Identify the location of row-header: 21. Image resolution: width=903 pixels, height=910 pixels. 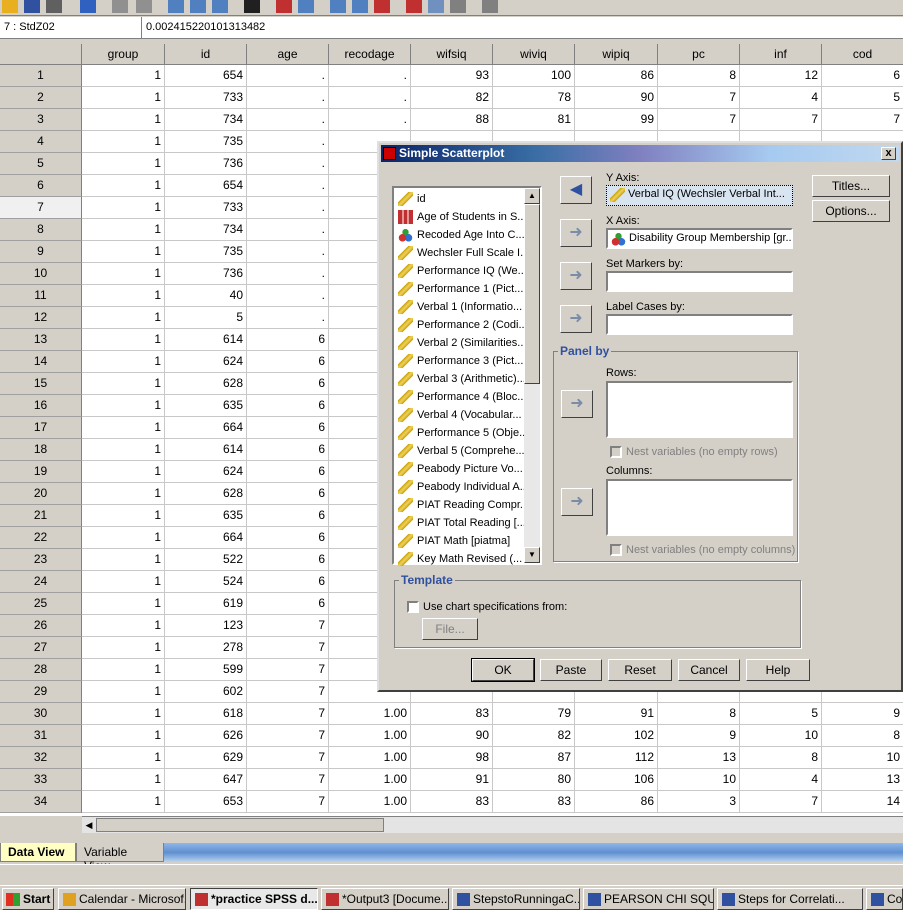
(41, 516).